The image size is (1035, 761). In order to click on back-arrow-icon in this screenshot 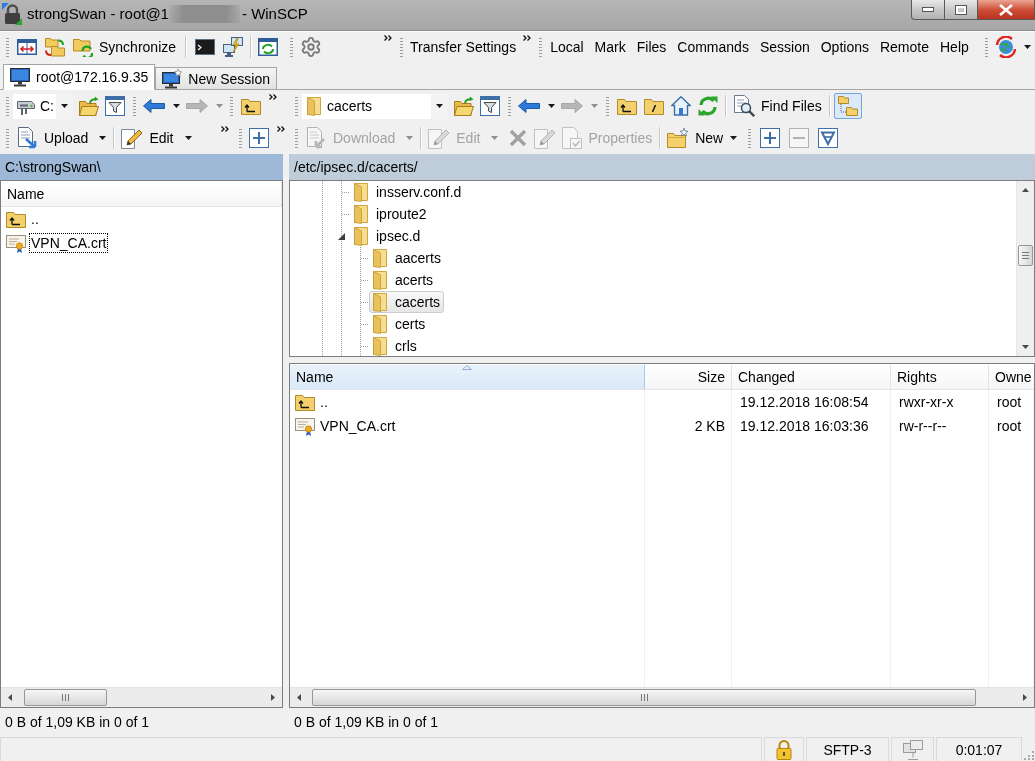, I will do `click(154, 106)`.